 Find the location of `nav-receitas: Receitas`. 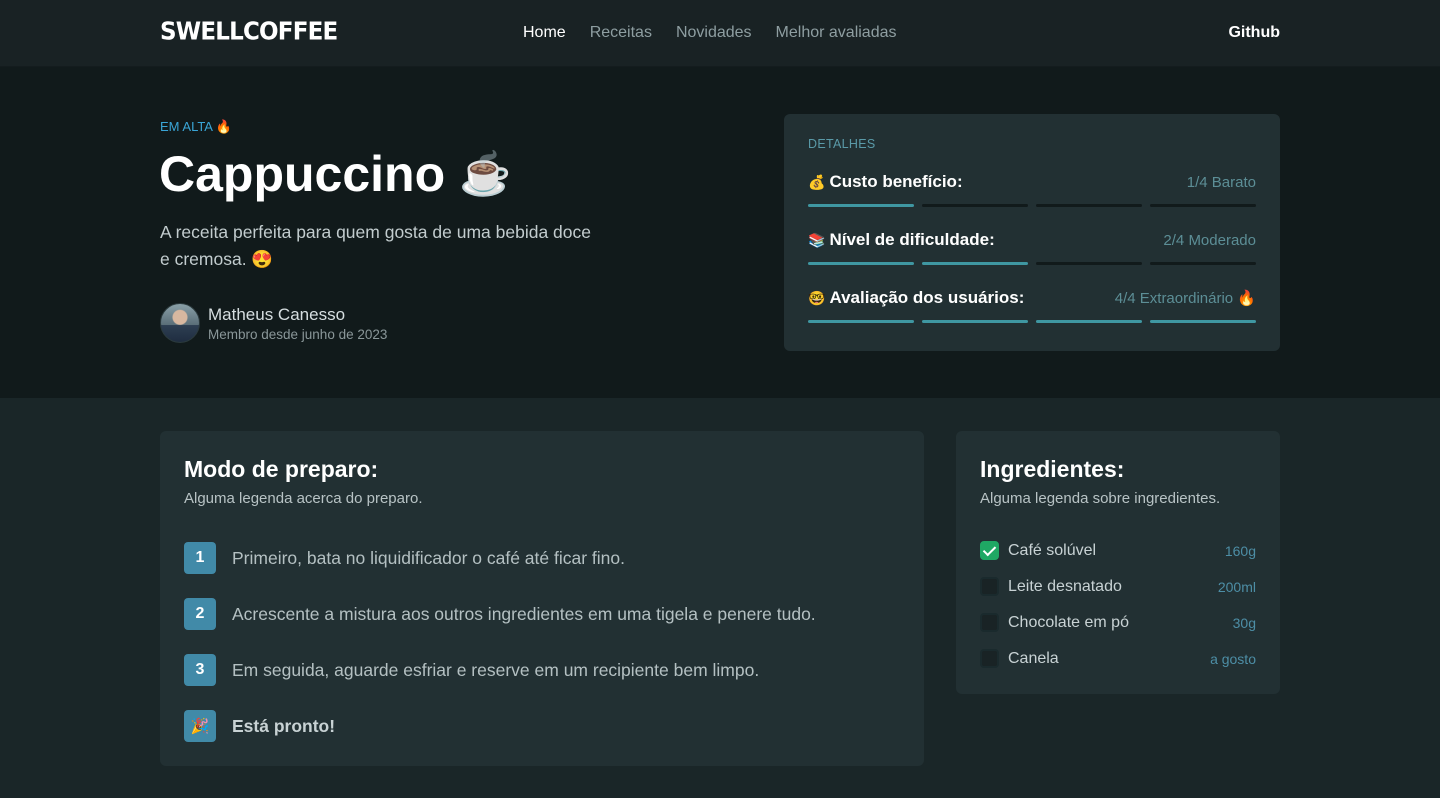

nav-receitas: Receitas is located at coordinates (621, 33).